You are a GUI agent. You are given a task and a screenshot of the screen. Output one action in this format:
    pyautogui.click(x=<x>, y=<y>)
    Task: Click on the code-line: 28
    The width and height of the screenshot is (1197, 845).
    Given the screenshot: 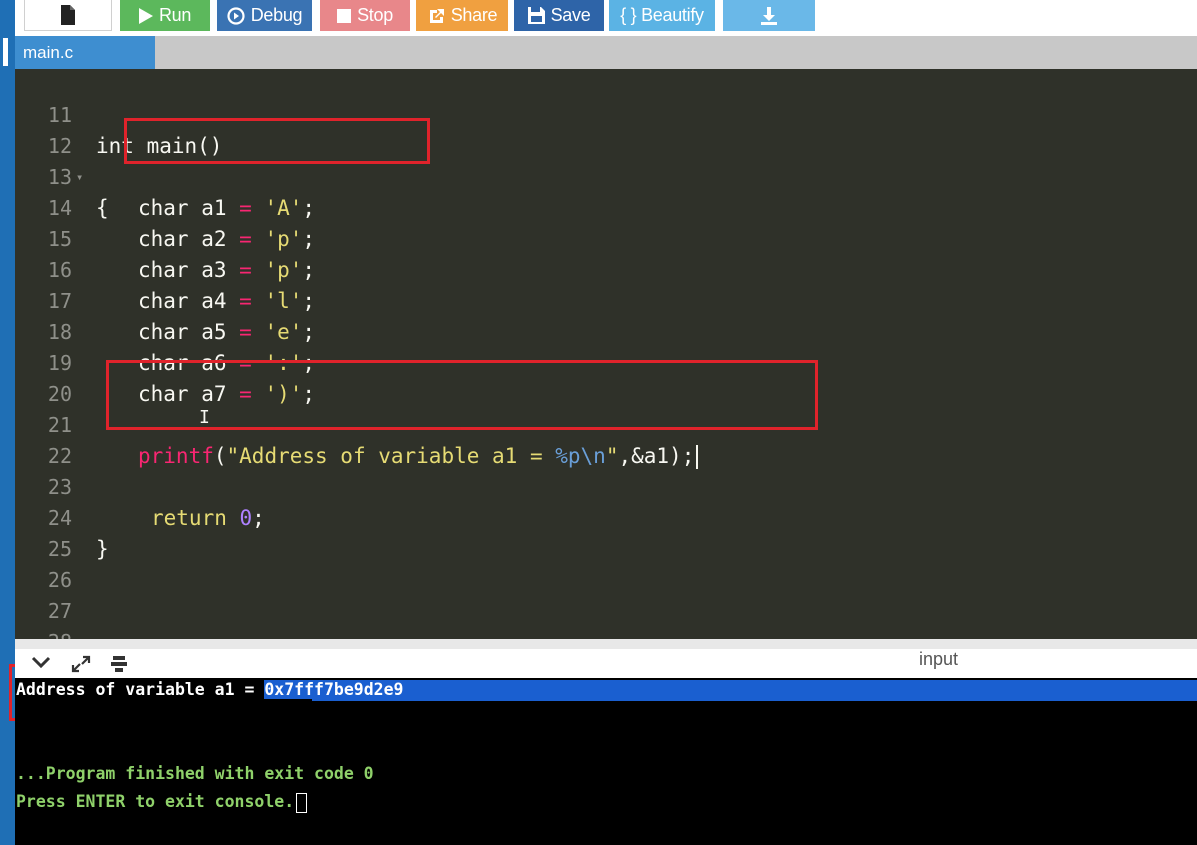 What is the action you would take?
    pyautogui.click(x=606, y=617)
    